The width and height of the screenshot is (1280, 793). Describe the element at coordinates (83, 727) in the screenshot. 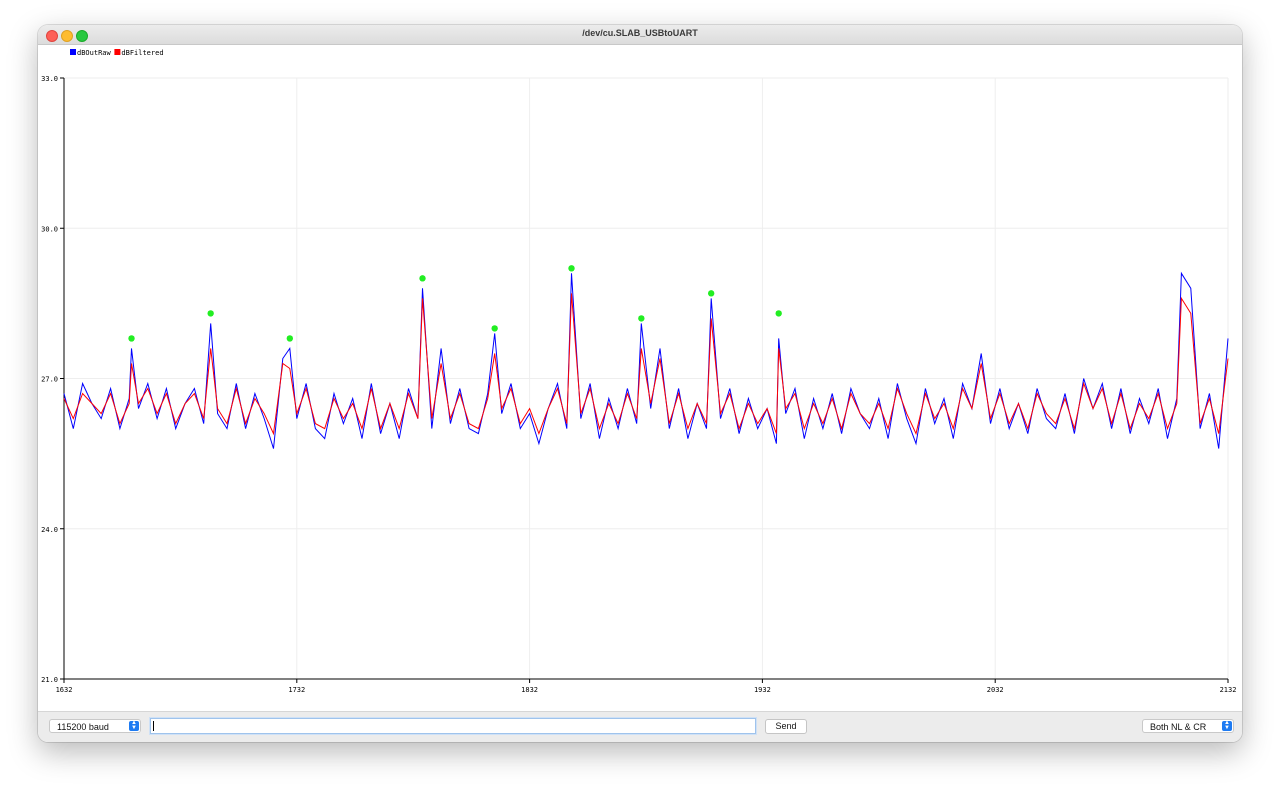

I see `baud-rate-label: 115200 baud` at that location.